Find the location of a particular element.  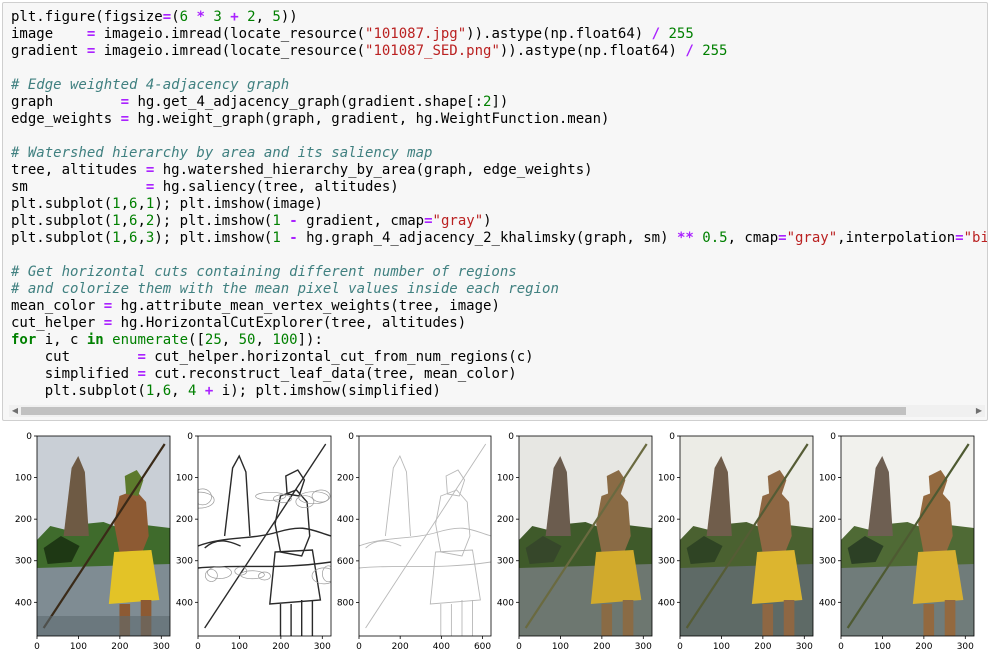

scroll-right-arrow-icon: ▶ is located at coordinates (979, 411).